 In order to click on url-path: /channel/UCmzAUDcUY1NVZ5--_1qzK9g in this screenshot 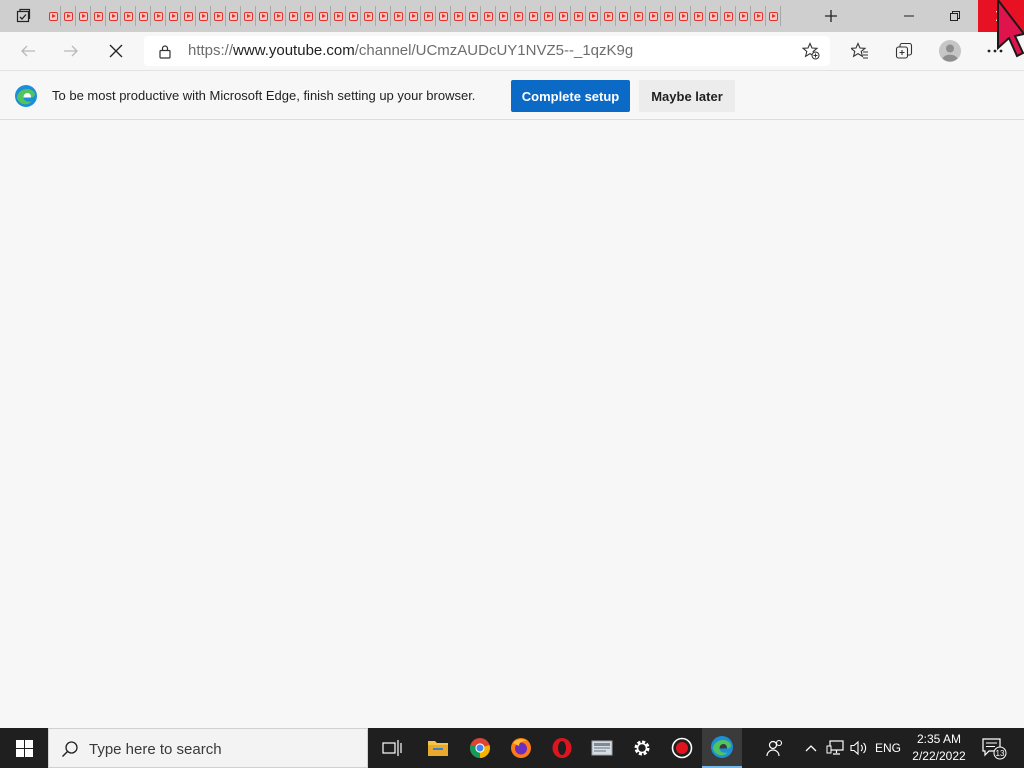, I will do `click(494, 50)`.